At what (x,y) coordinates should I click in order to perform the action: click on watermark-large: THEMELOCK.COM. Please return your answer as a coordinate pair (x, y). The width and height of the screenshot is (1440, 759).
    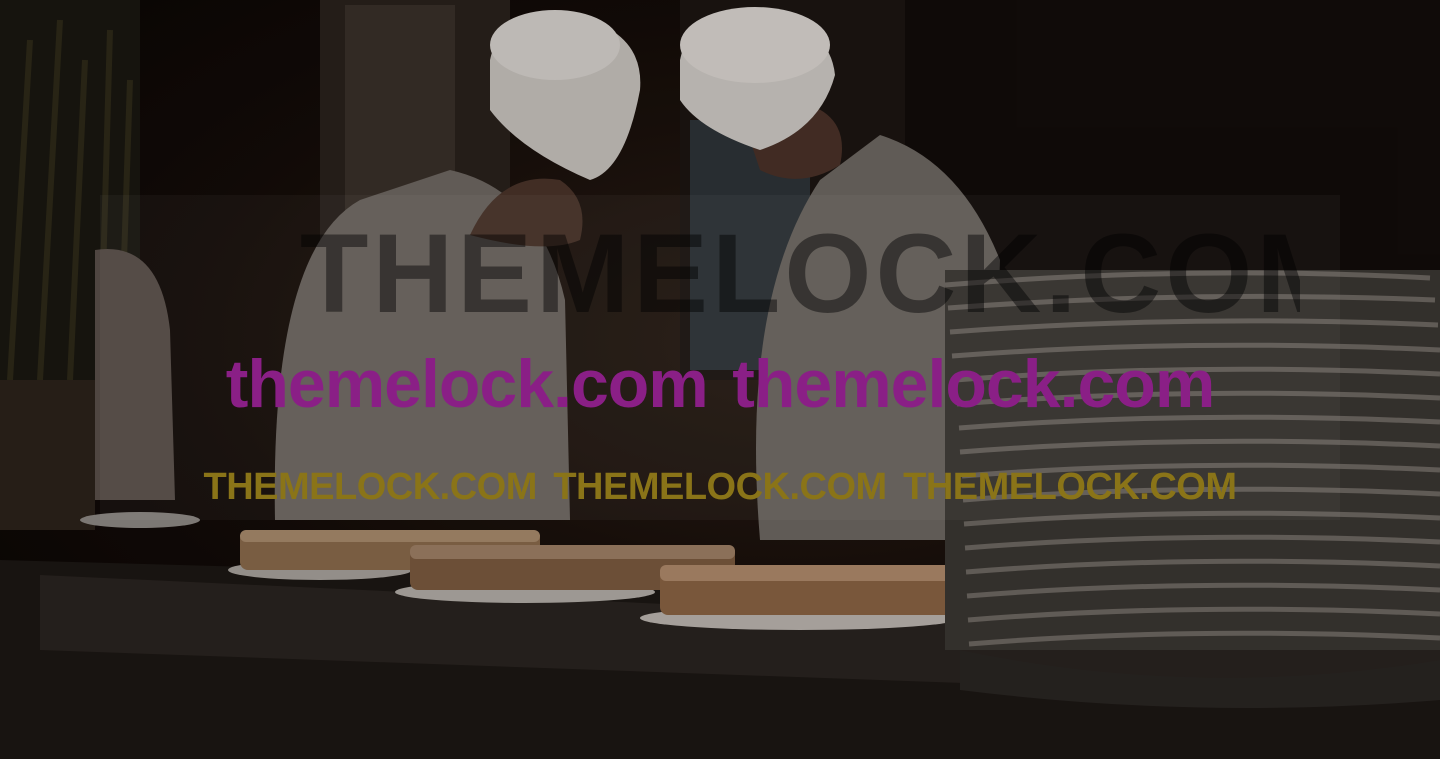
    Looking at the image, I should click on (800, 274).